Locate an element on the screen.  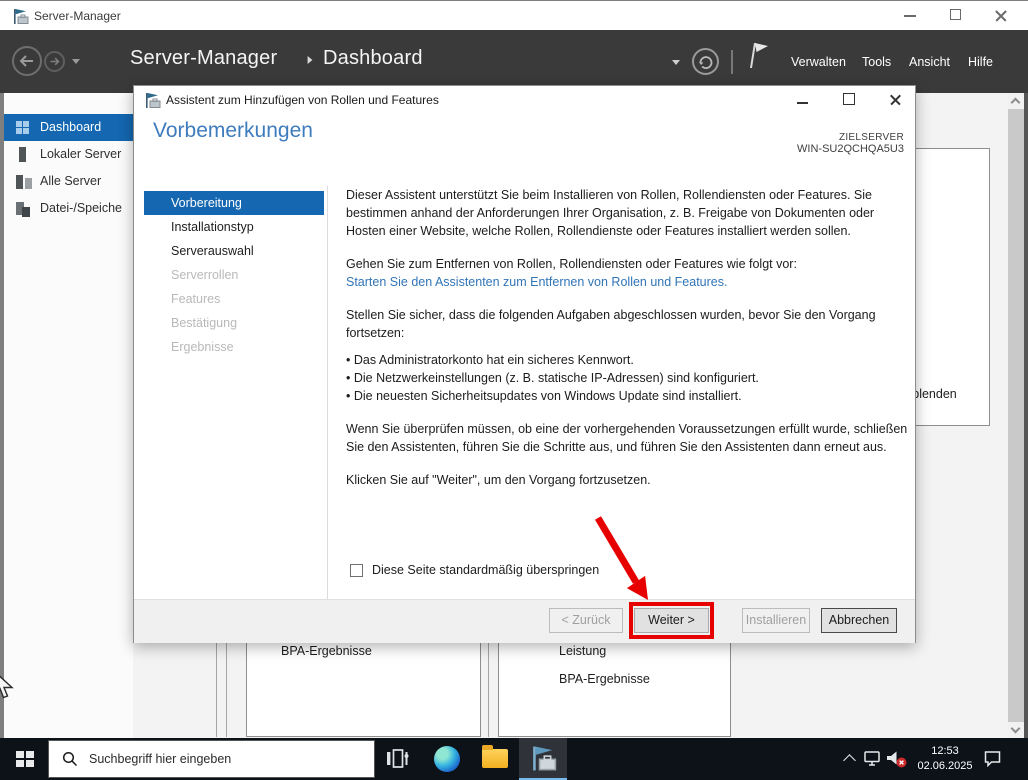
sidebar-item-dashboard: Dashboard is located at coordinates (68, 127).